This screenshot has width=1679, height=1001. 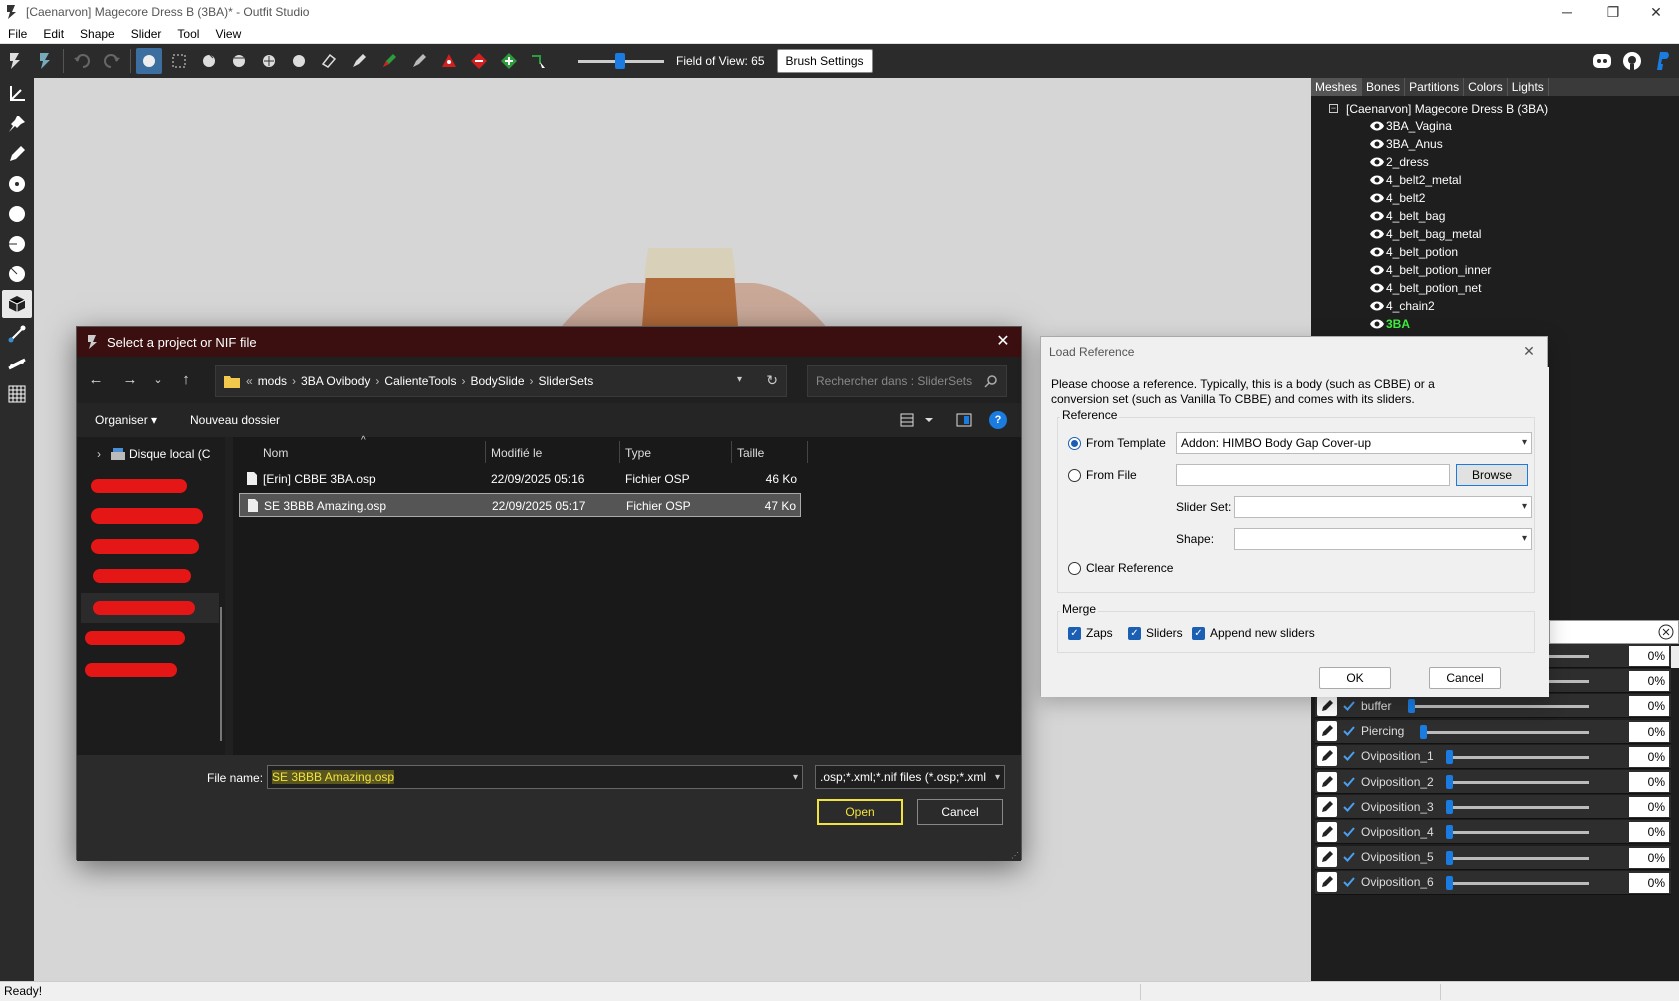 I want to click on refresh-icon: ↻, so click(x=772, y=380).